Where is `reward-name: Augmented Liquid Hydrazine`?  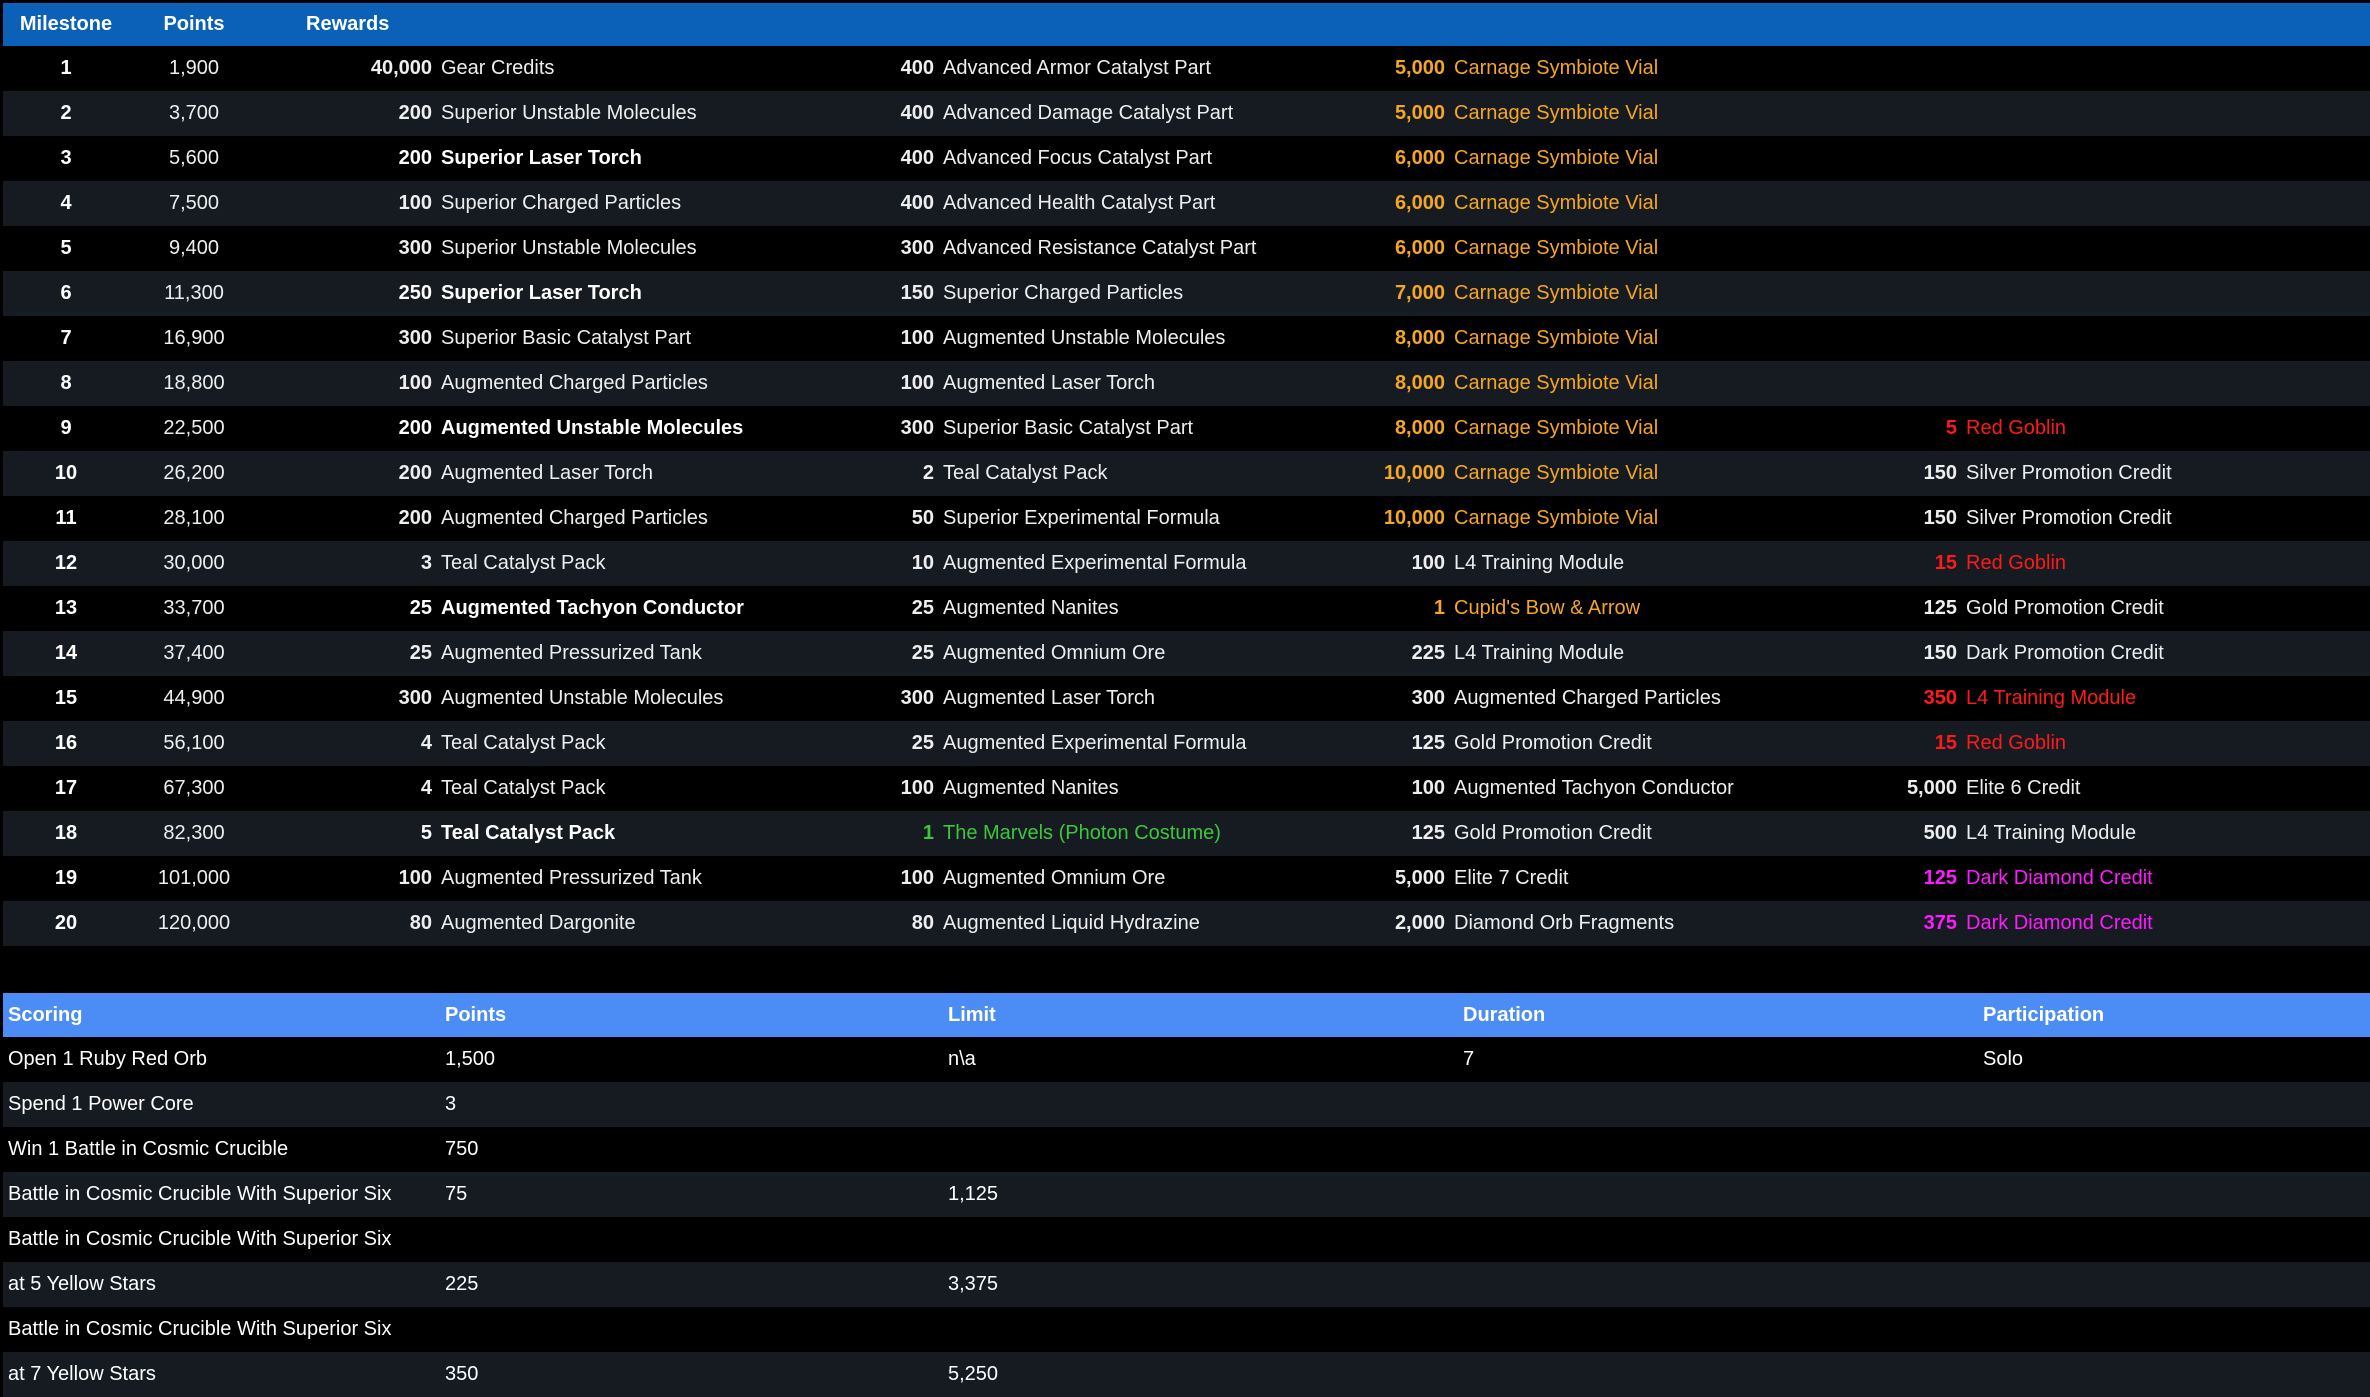 reward-name: Augmented Liquid Hydrazine is located at coordinates (1108, 923).